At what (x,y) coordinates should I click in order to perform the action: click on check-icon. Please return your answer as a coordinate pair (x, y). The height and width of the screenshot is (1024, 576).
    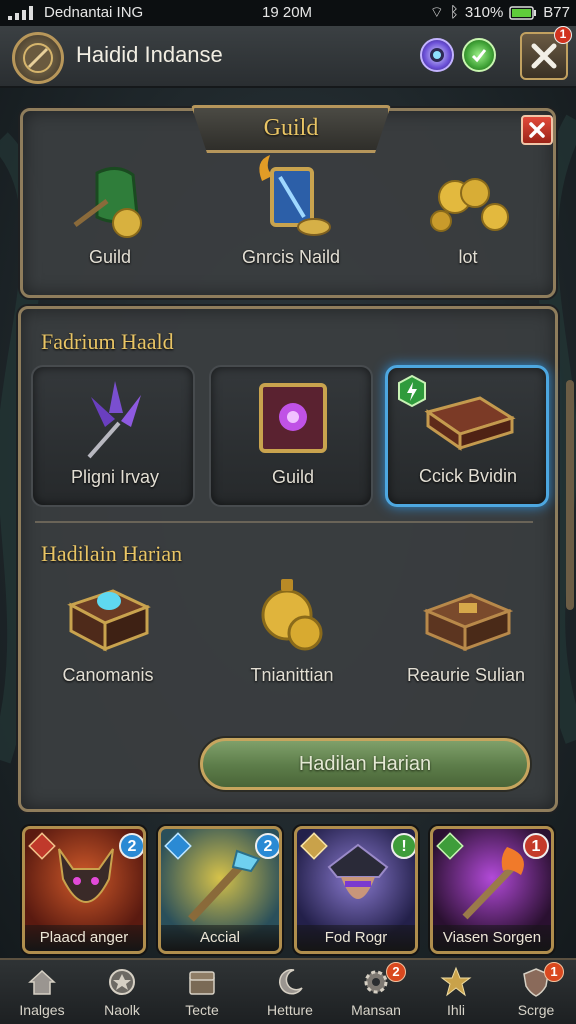
    Looking at the image, I should click on (479, 56).